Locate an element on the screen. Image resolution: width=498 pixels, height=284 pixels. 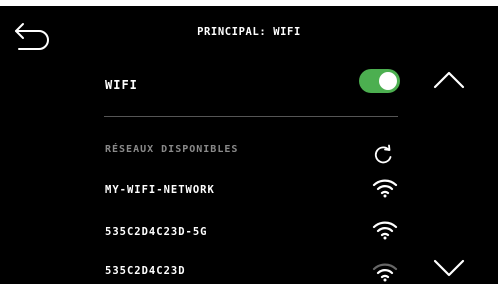
top-bar is located at coordinates (249, 3).